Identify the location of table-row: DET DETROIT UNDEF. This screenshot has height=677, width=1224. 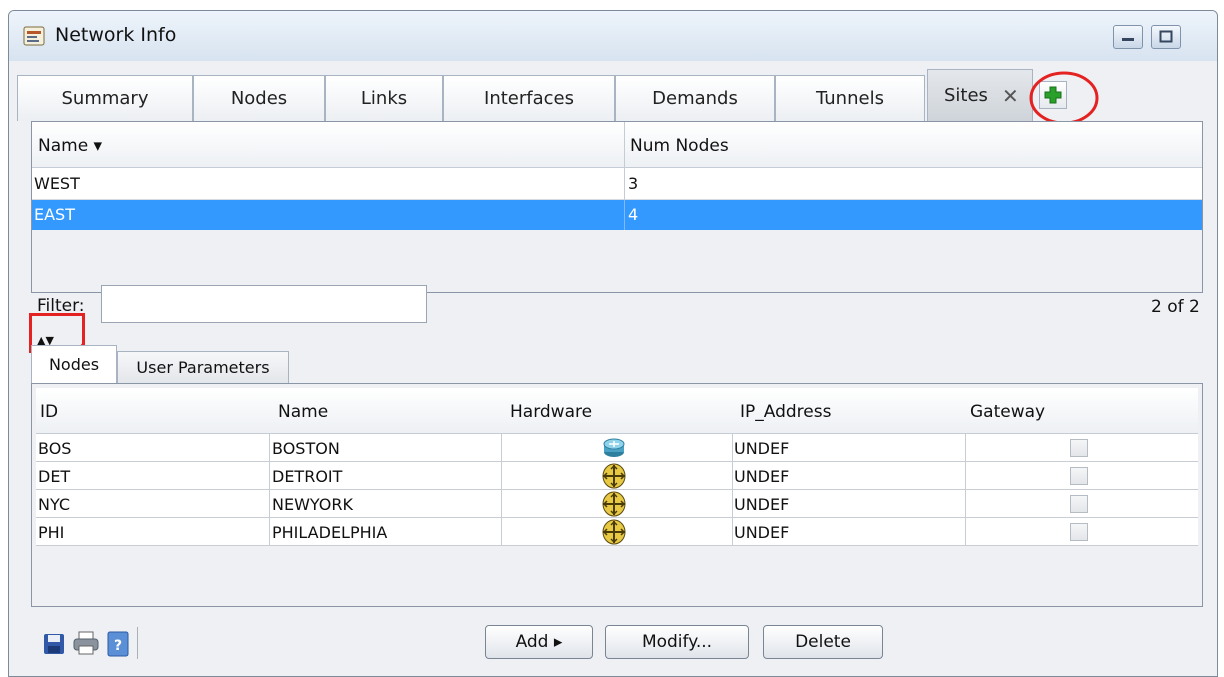
(617, 476).